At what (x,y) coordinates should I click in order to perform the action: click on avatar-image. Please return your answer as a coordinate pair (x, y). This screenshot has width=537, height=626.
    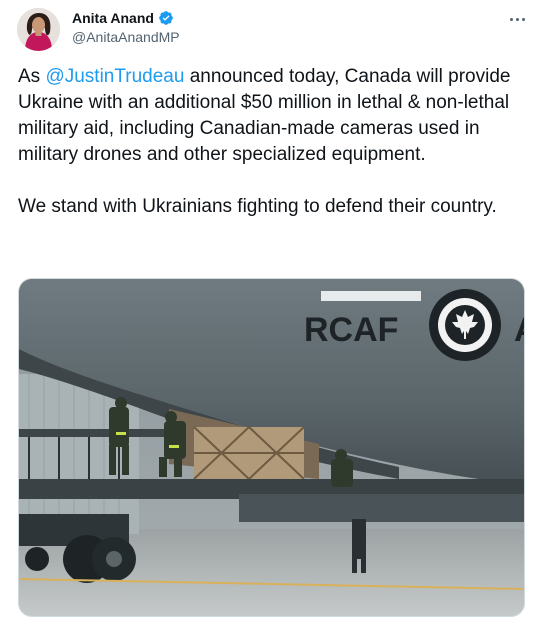
    Looking at the image, I should click on (38, 29).